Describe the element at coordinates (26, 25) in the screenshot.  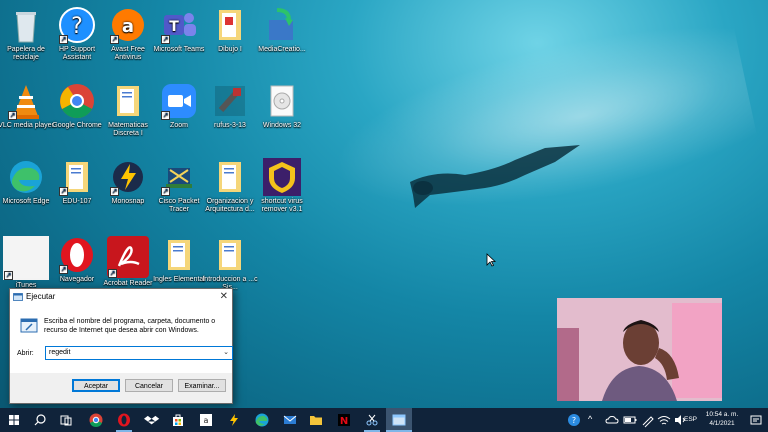
I see `recycle-bin-icon` at that location.